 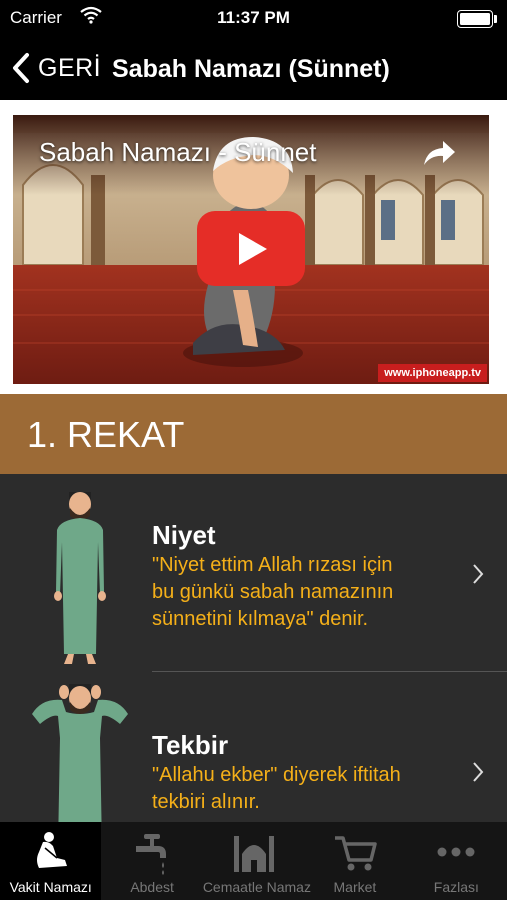 I want to click on description-line: "Allahu ekber" diyerek iftitah, so click(x=276, y=775).